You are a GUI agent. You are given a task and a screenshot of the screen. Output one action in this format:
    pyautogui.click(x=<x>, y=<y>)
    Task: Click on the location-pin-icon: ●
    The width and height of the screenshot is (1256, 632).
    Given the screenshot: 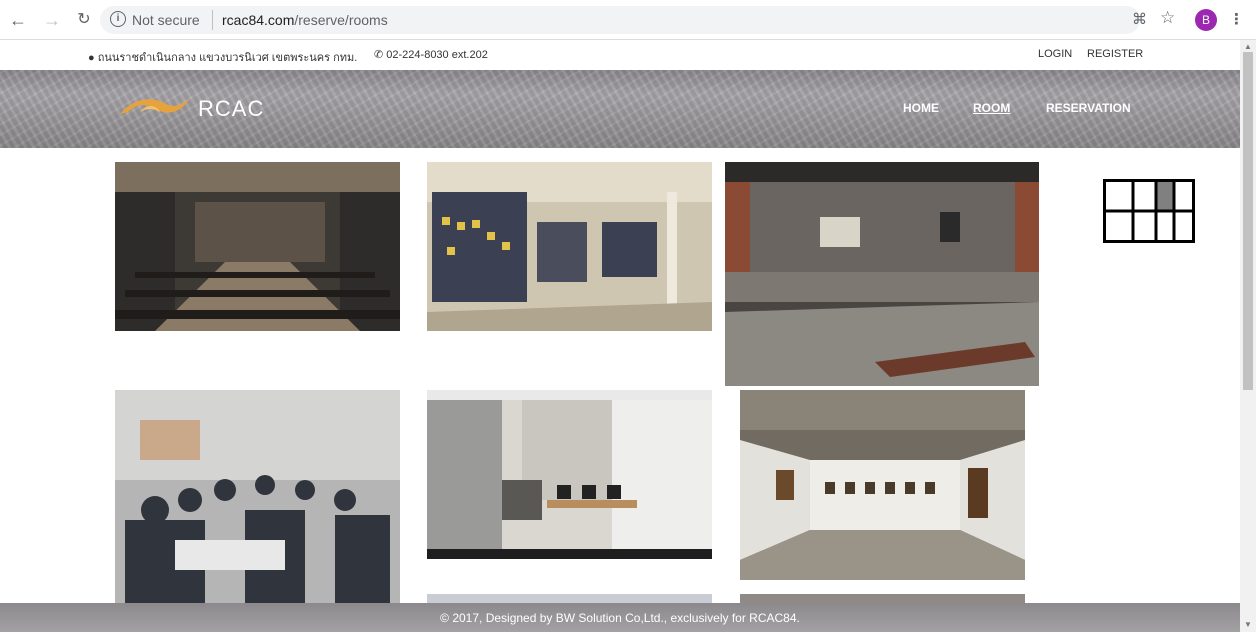 What is the action you would take?
    pyautogui.click(x=93, y=58)
    